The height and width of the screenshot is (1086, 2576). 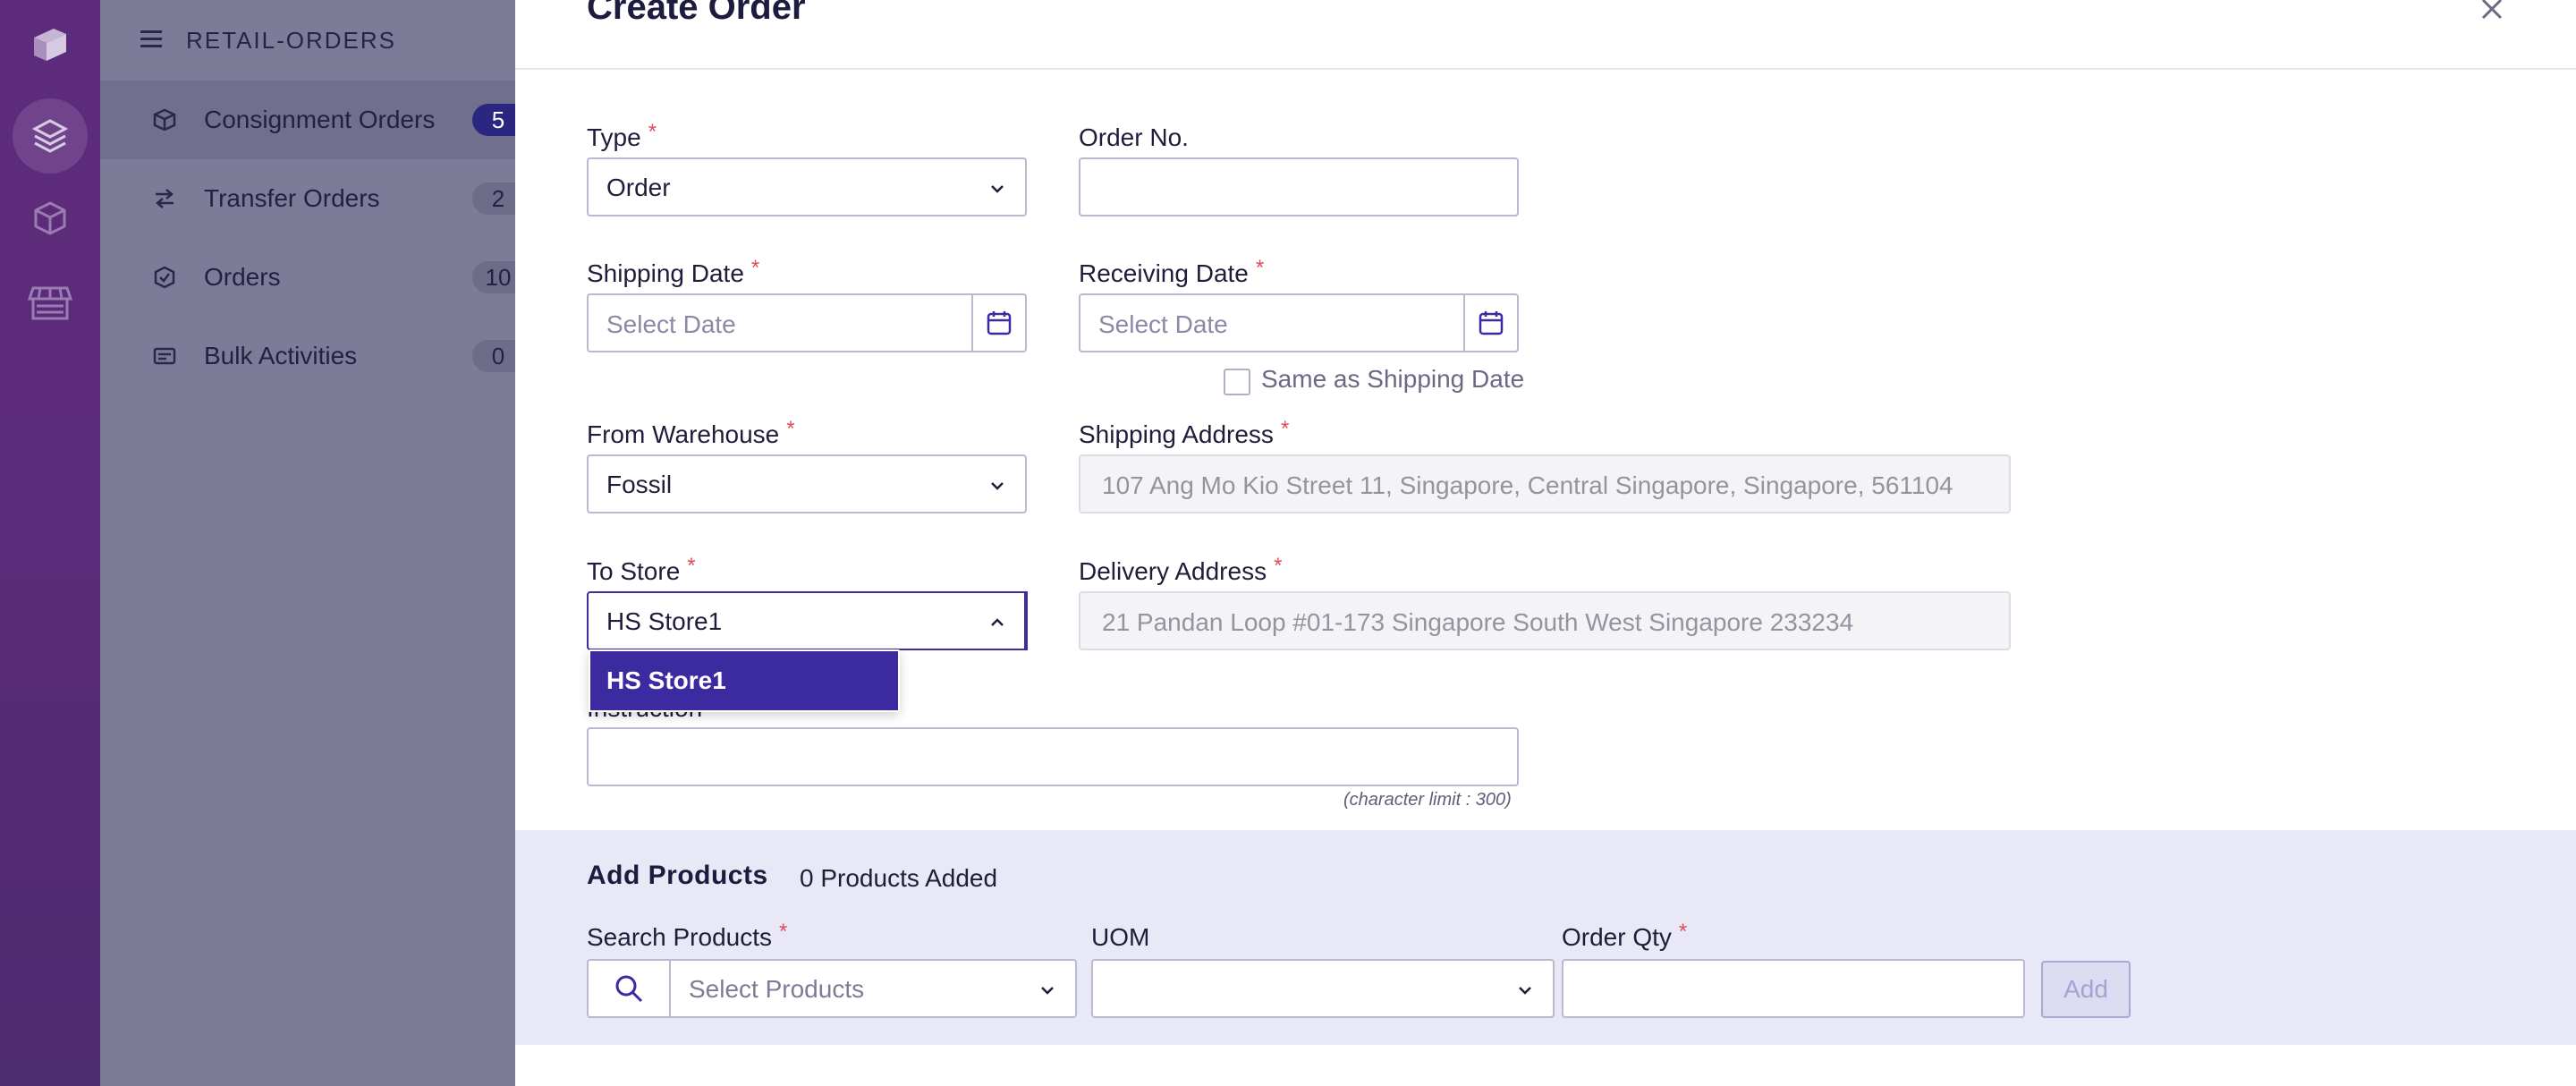 What do you see at coordinates (50, 543) in the screenshot?
I see `icon-rail` at bounding box center [50, 543].